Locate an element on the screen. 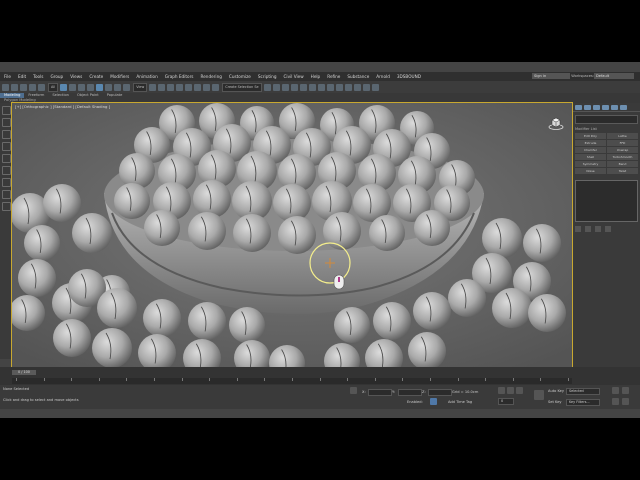 This screenshot has height=480, width=640. menu-graph-editors: Graph Editors is located at coordinates (179, 76).